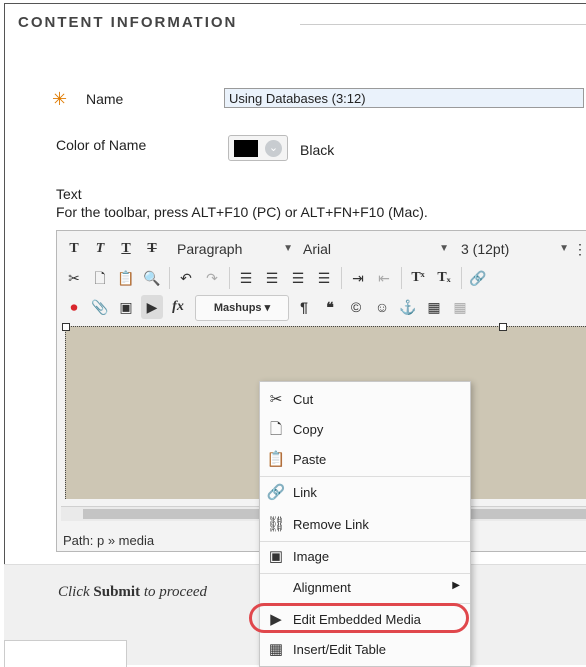  Describe the element at coordinates (126, 249) in the screenshot. I see `underline-icon: T` at that location.